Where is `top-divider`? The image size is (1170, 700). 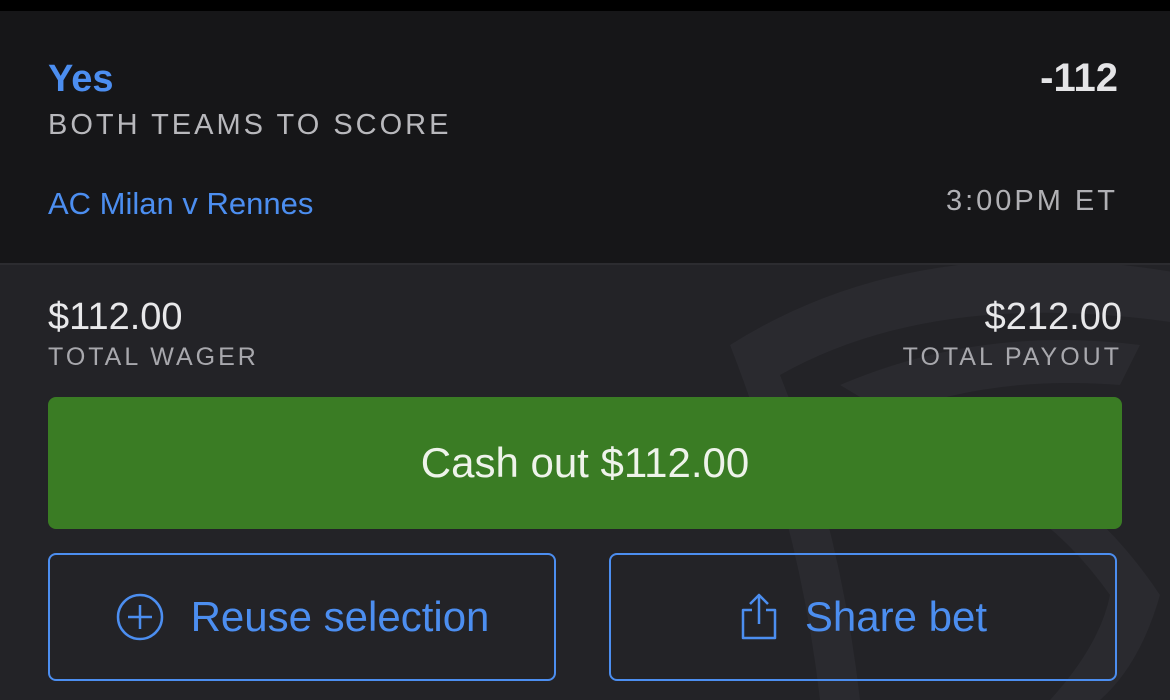 top-divider is located at coordinates (585, 5).